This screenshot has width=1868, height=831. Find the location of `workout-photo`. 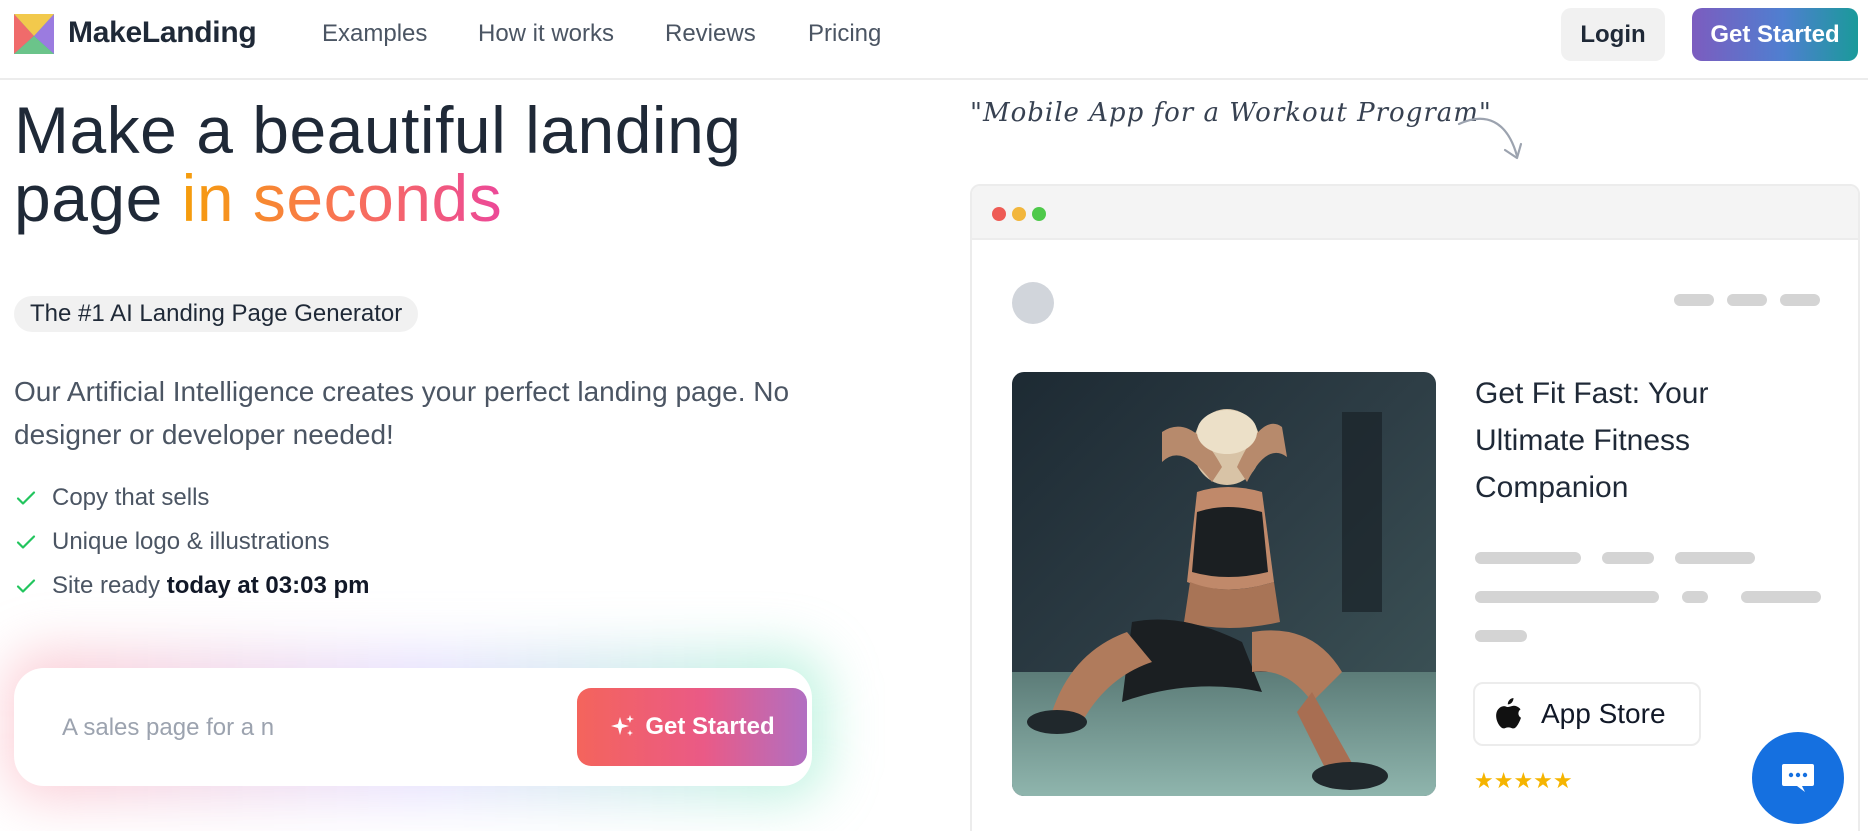

workout-photo is located at coordinates (1224, 584).